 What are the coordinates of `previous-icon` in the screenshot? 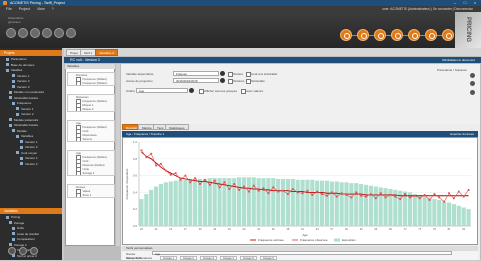 It's located at (472, 83).